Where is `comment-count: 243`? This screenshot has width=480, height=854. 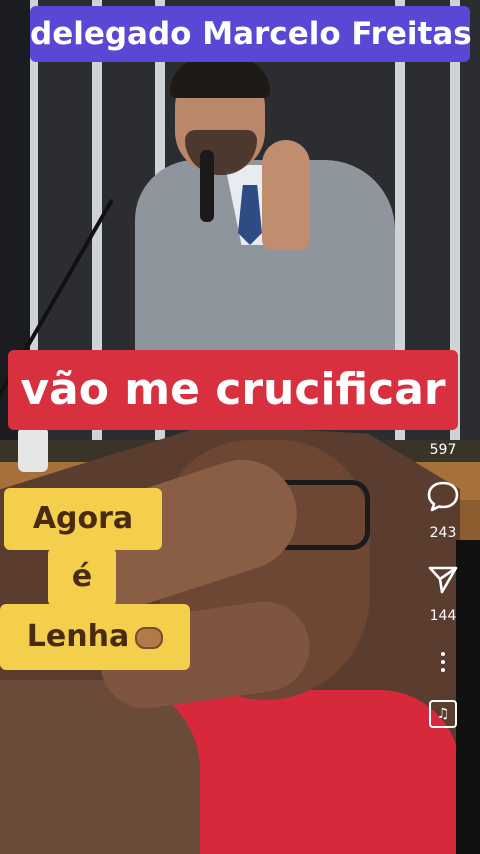 comment-count: 243 is located at coordinates (443, 533).